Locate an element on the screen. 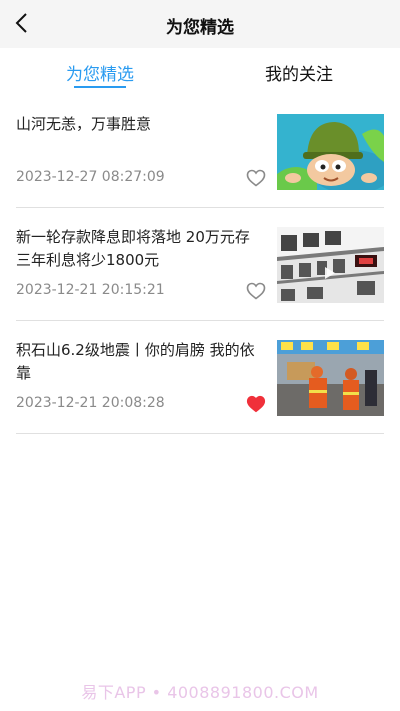 This screenshot has width=400, height=711. news-date: 2023-12-21 20:15:21 is located at coordinates (90, 290).